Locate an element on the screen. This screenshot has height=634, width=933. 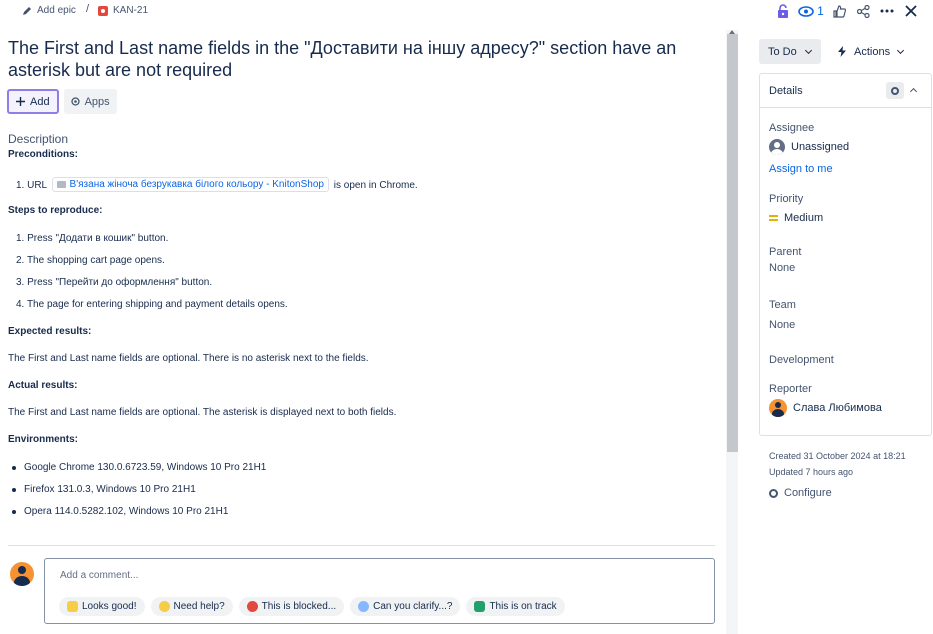
environments-heading: Environments: is located at coordinates (43, 439).